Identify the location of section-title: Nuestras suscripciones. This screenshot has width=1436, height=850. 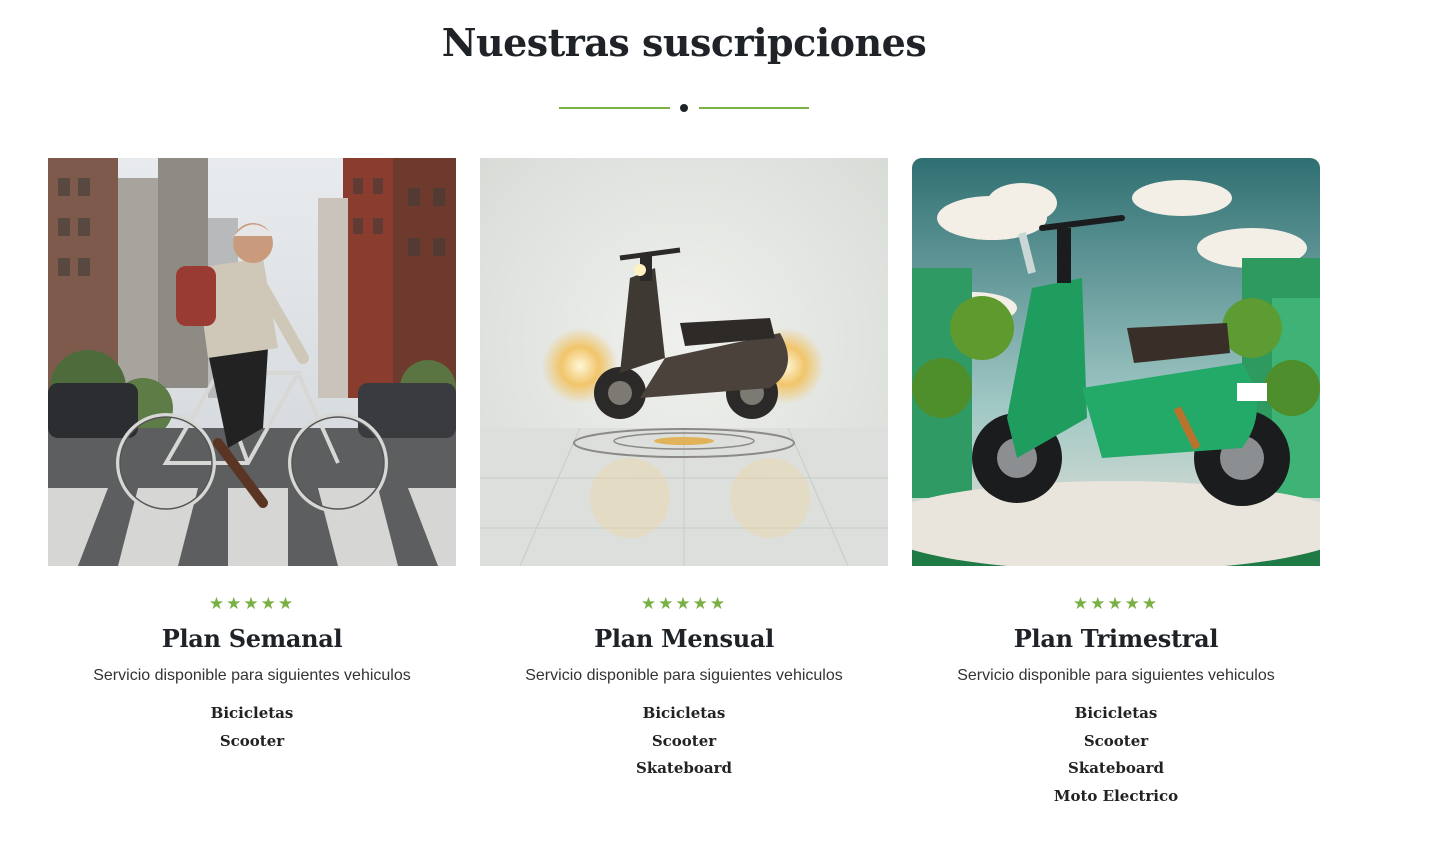
(684, 42).